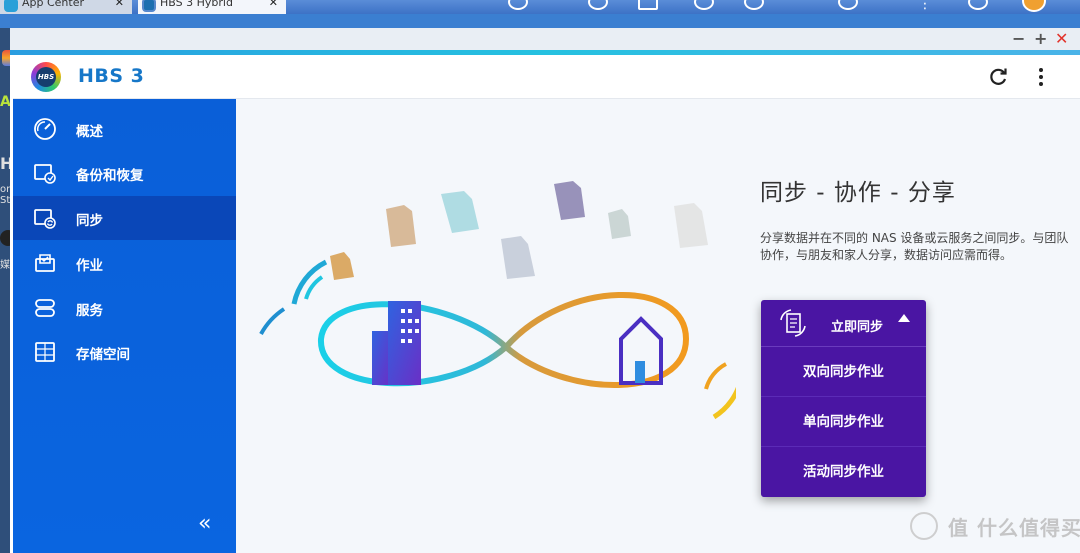 This screenshot has height=553, width=1080. I want to click on os-taskbar: App Center ✕ HBS 3 Hybrid ✕ ⋮, so click(540, 7).